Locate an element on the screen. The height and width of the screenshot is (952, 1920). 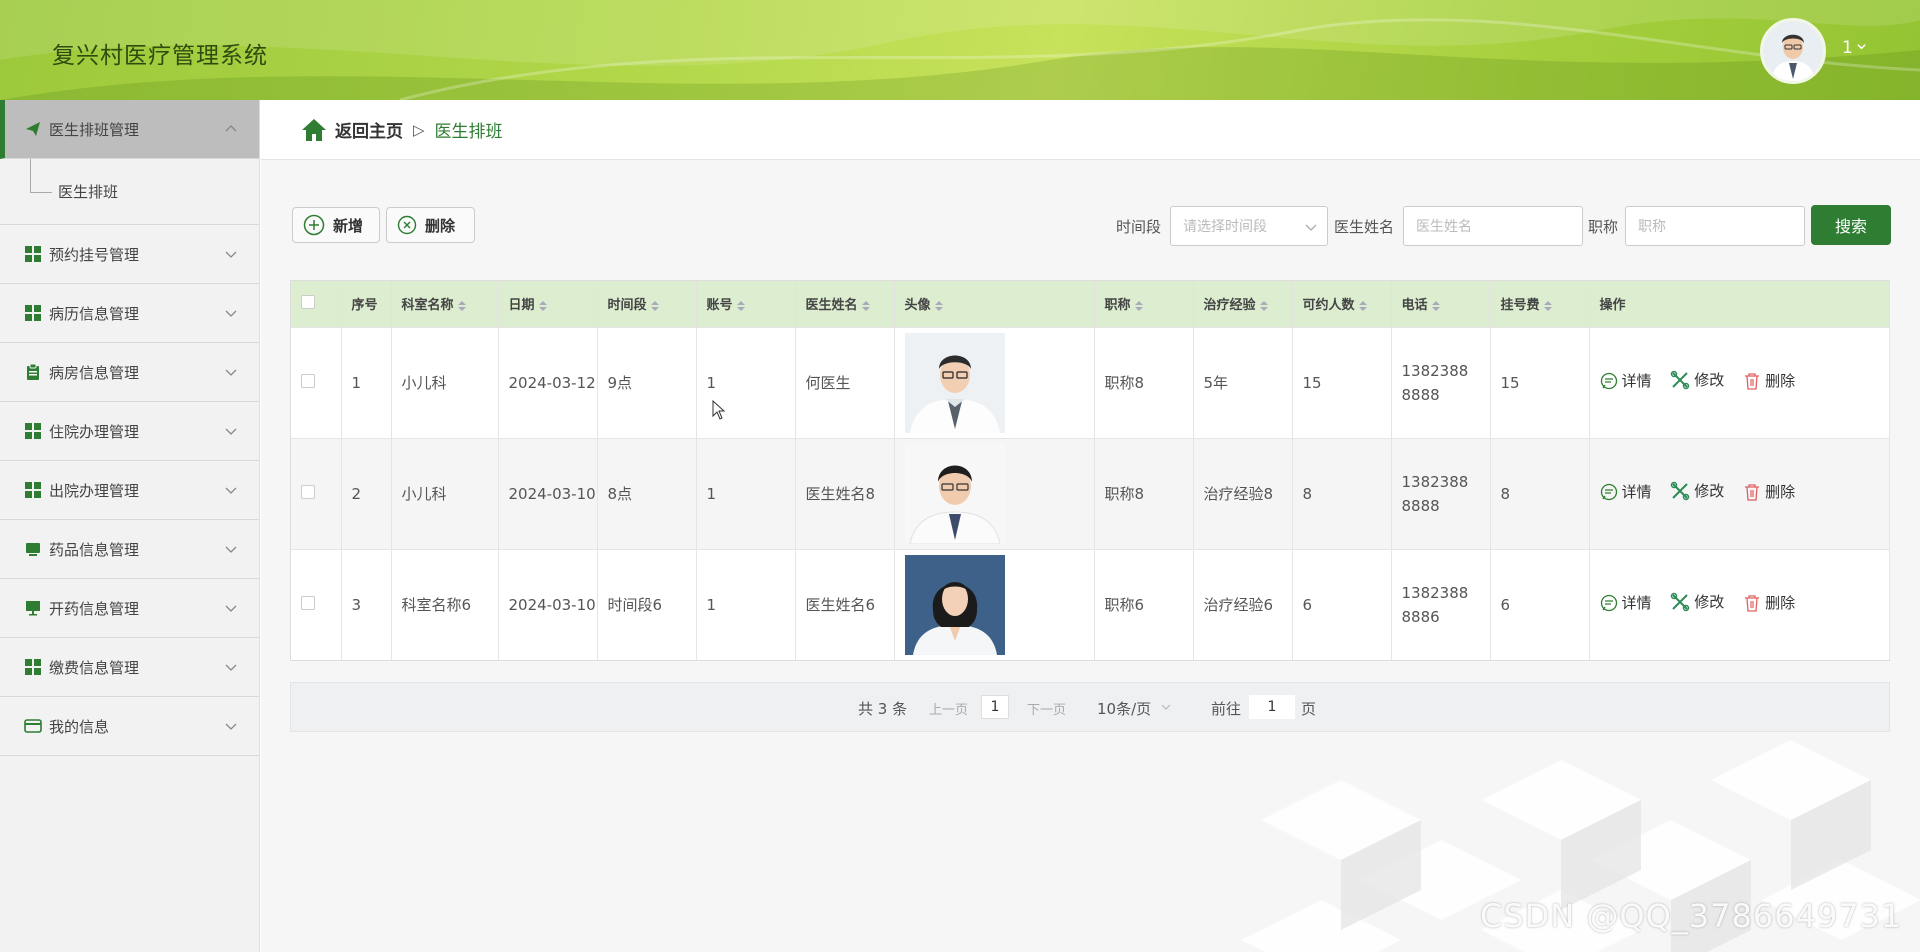
cell-actions: 详情 修改 删除 is located at coordinates (1739, 382).